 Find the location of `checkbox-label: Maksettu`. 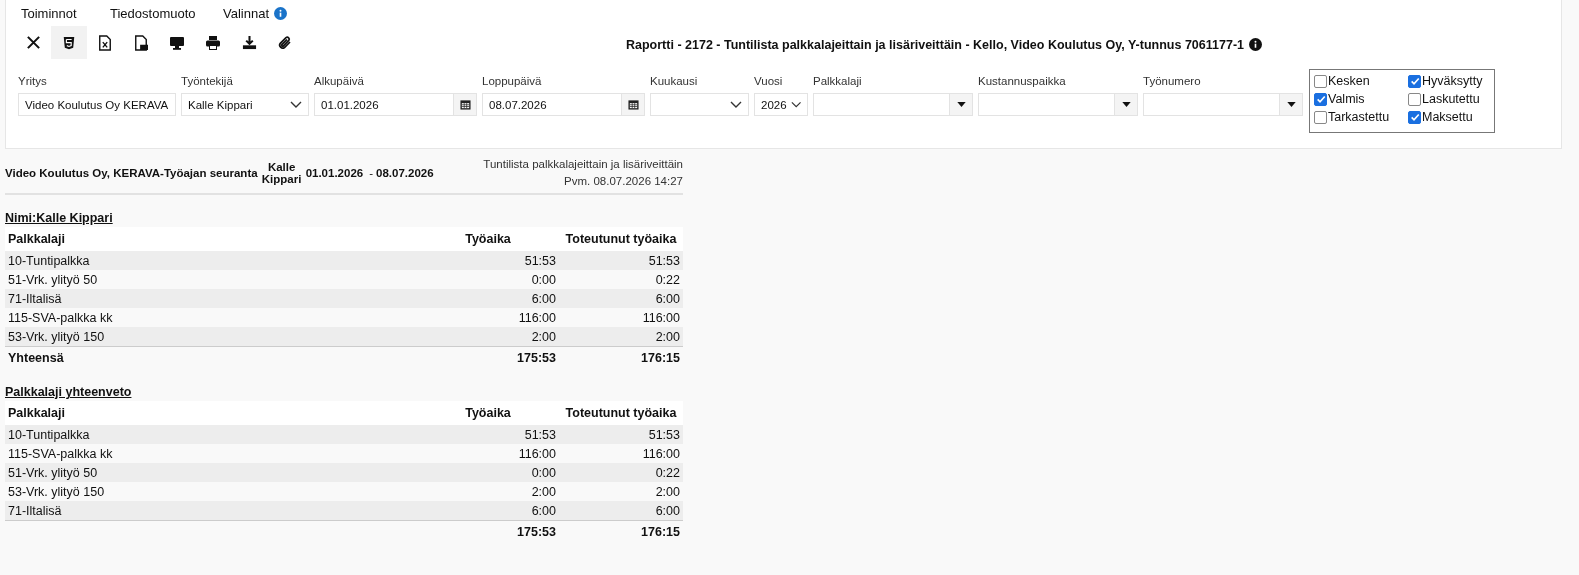

checkbox-label: Maksettu is located at coordinates (1447, 117).